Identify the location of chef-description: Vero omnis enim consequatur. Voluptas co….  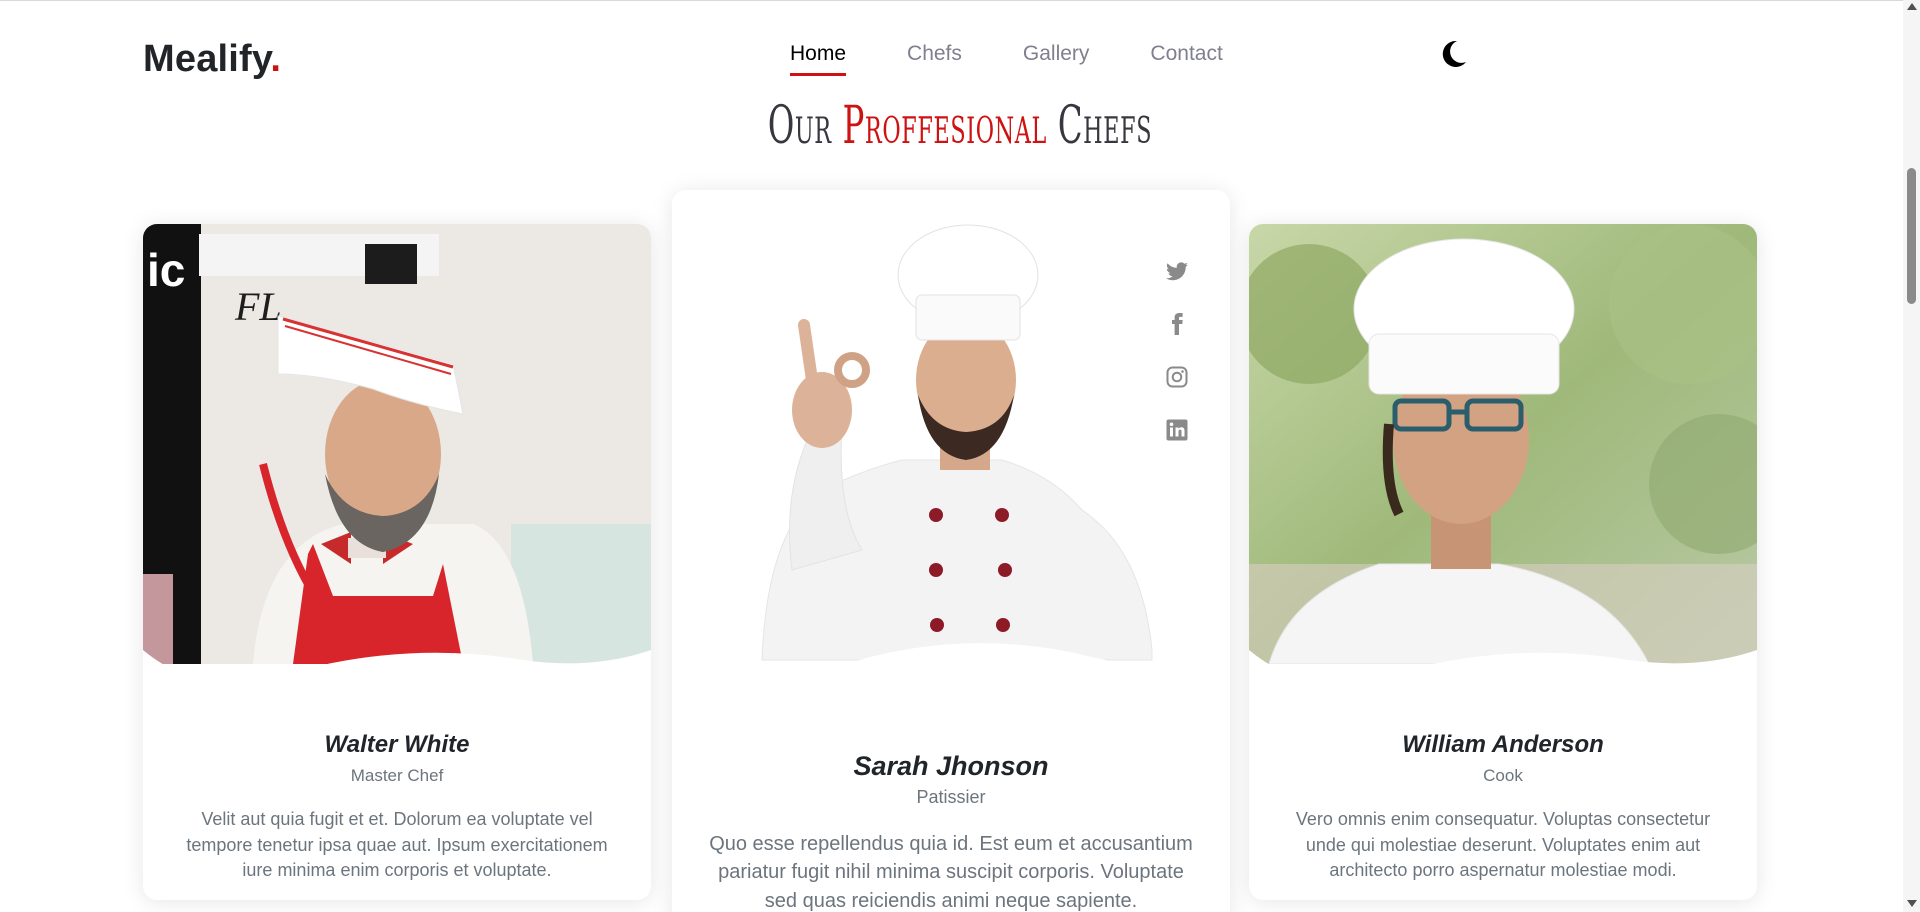
(1503, 845).